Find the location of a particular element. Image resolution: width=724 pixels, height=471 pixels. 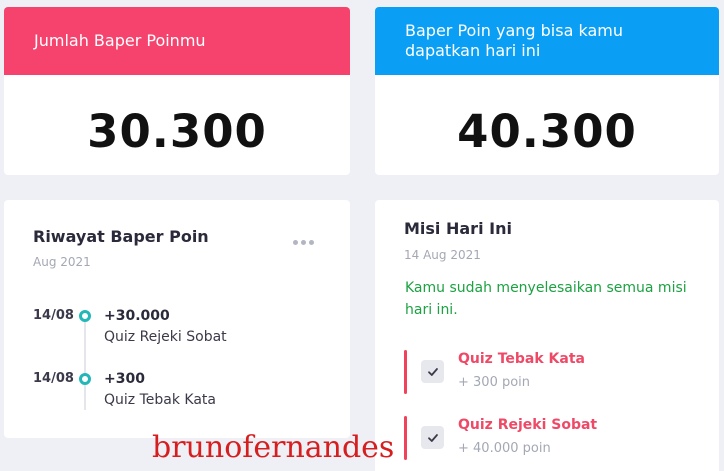

history-amount: +300 is located at coordinates (124, 379).